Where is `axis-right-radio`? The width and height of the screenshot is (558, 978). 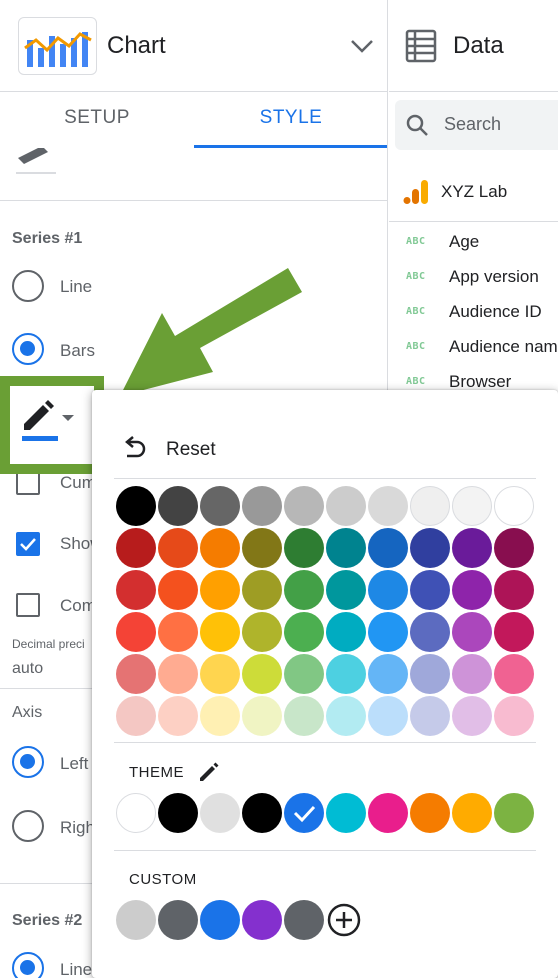 axis-right-radio is located at coordinates (28, 826).